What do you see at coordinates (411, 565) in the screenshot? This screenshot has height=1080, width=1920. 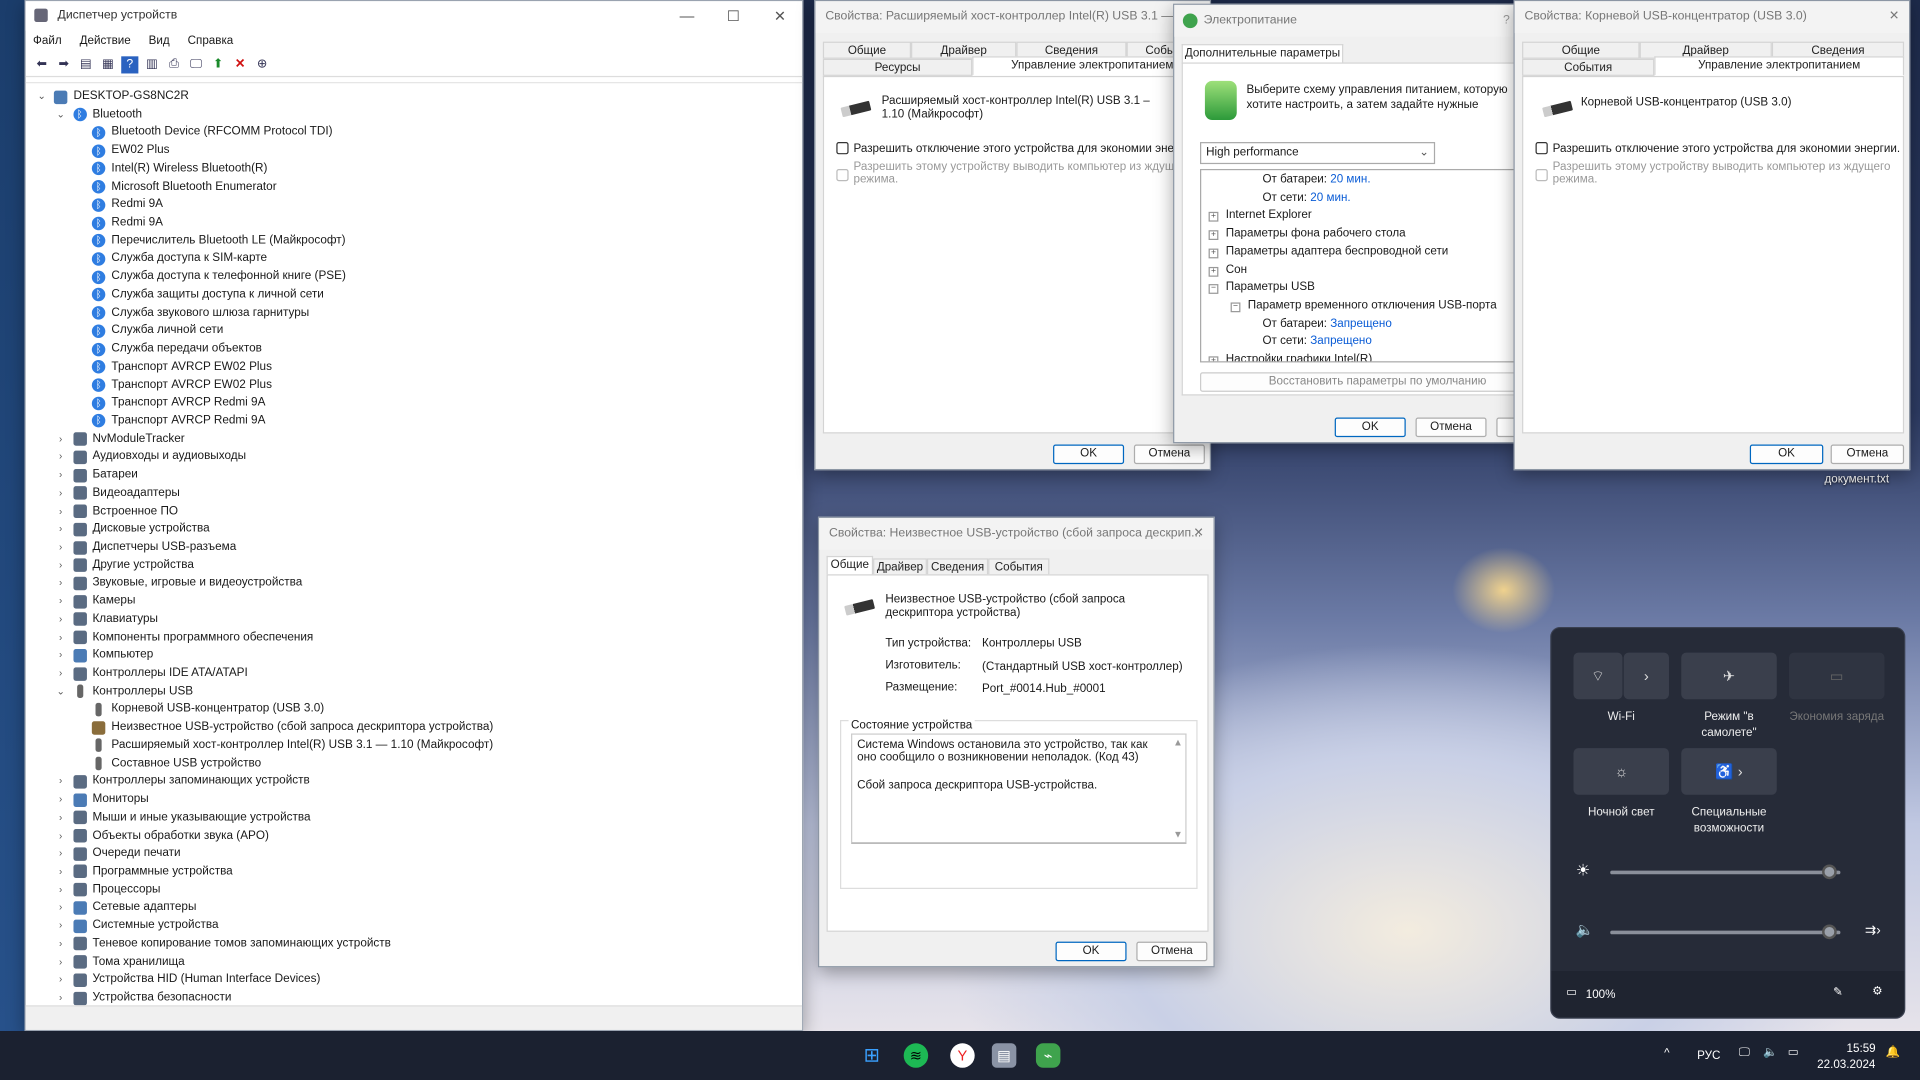 I see `tree-item: › Другие устройства` at bounding box center [411, 565].